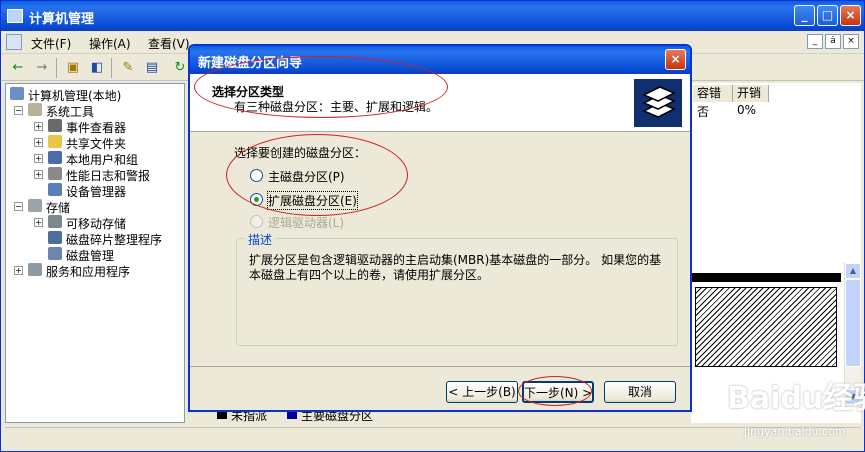  I want to click on partition-header-bar, so click(766, 277).